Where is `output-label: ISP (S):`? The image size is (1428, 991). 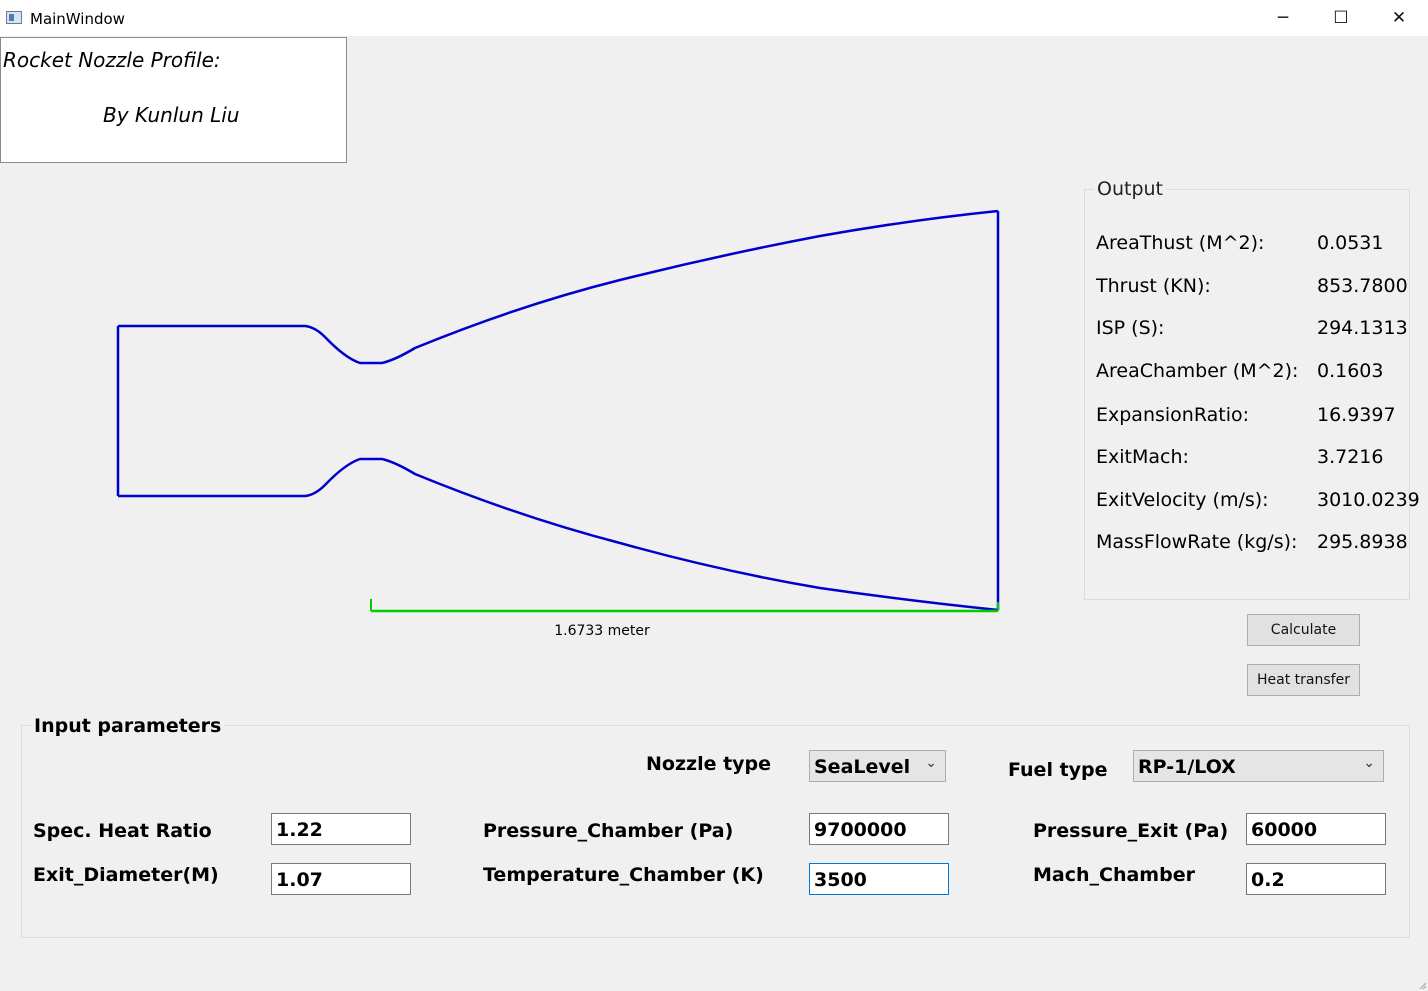
output-label: ISP (S): is located at coordinates (1130, 328).